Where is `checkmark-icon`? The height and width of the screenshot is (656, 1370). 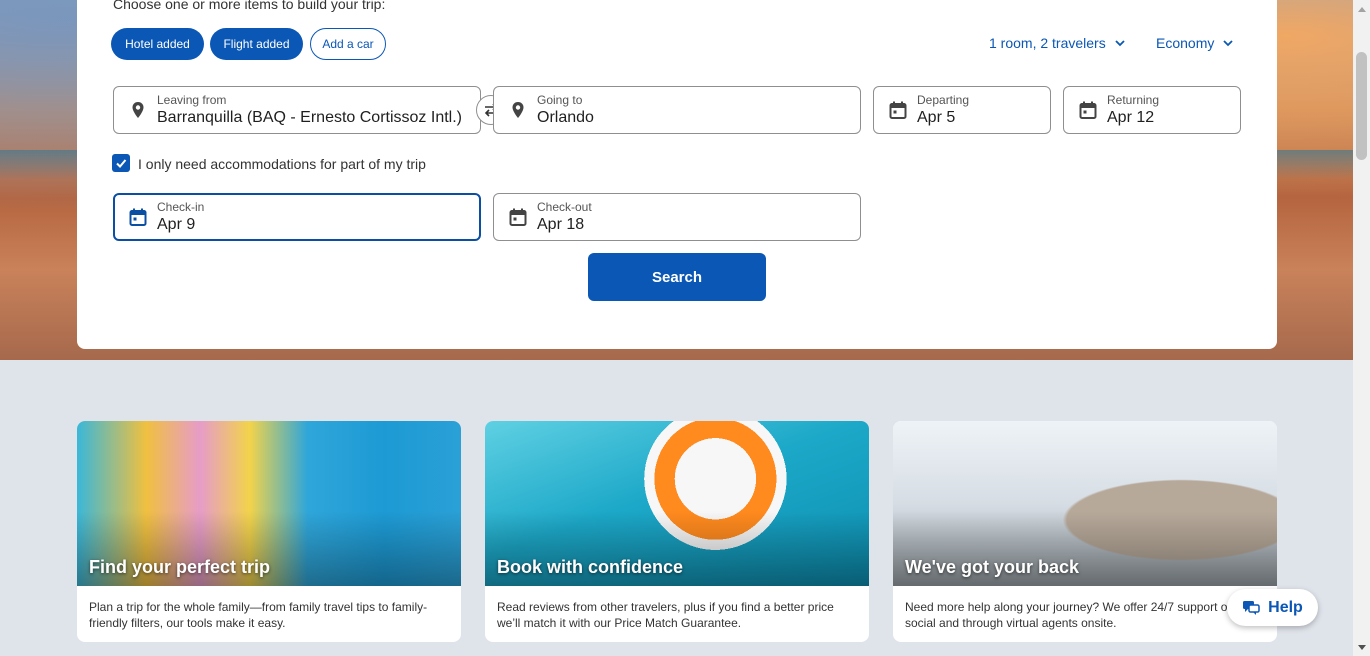
checkmark-icon is located at coordinates (121, 163).